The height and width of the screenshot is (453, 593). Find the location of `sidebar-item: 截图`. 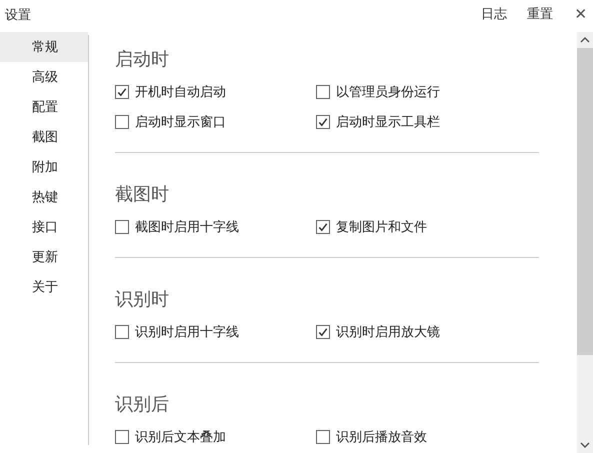

sidebar-item: 截图 is located at coordinates (44, 137).